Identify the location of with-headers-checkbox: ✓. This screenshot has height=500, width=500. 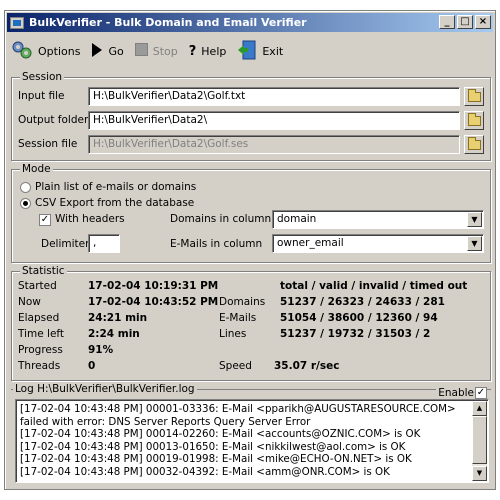
(45, 220).